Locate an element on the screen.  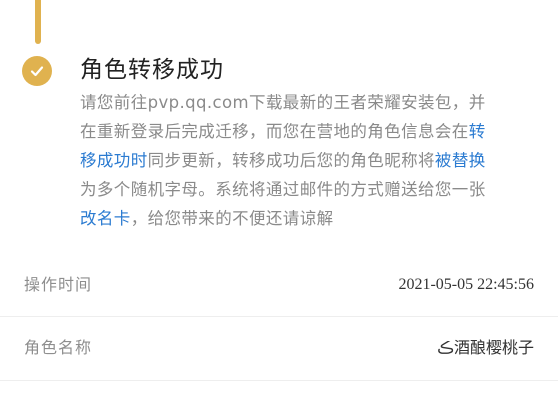
role-name-label: 角色名称 is located at coordinates (58, 347).